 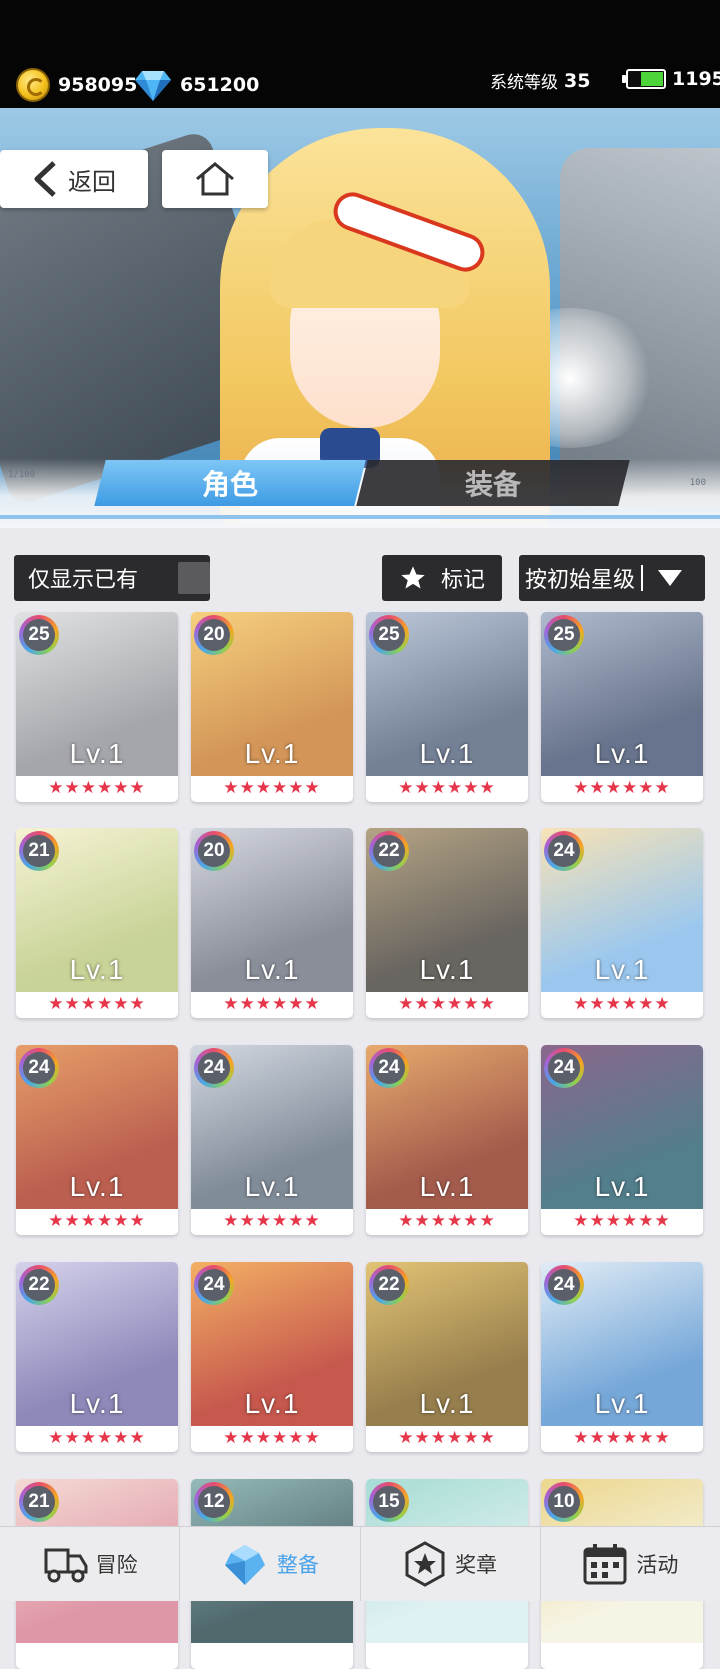 What do you see at coordinates (76, 85) in the screenshot?
I see `gold-resource: 958095` at bounding box center [76, 85].